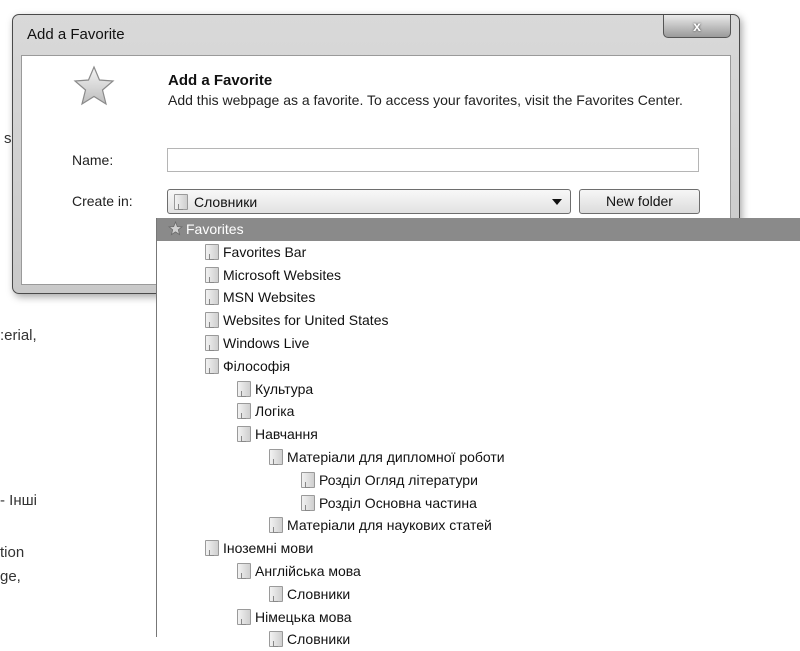 Image resolution: width=800 pixels, height=651 pixels. What do you see at coordinates (433, 160) in the screenshot?
I see `name-input` at bounding box center [433, 160].